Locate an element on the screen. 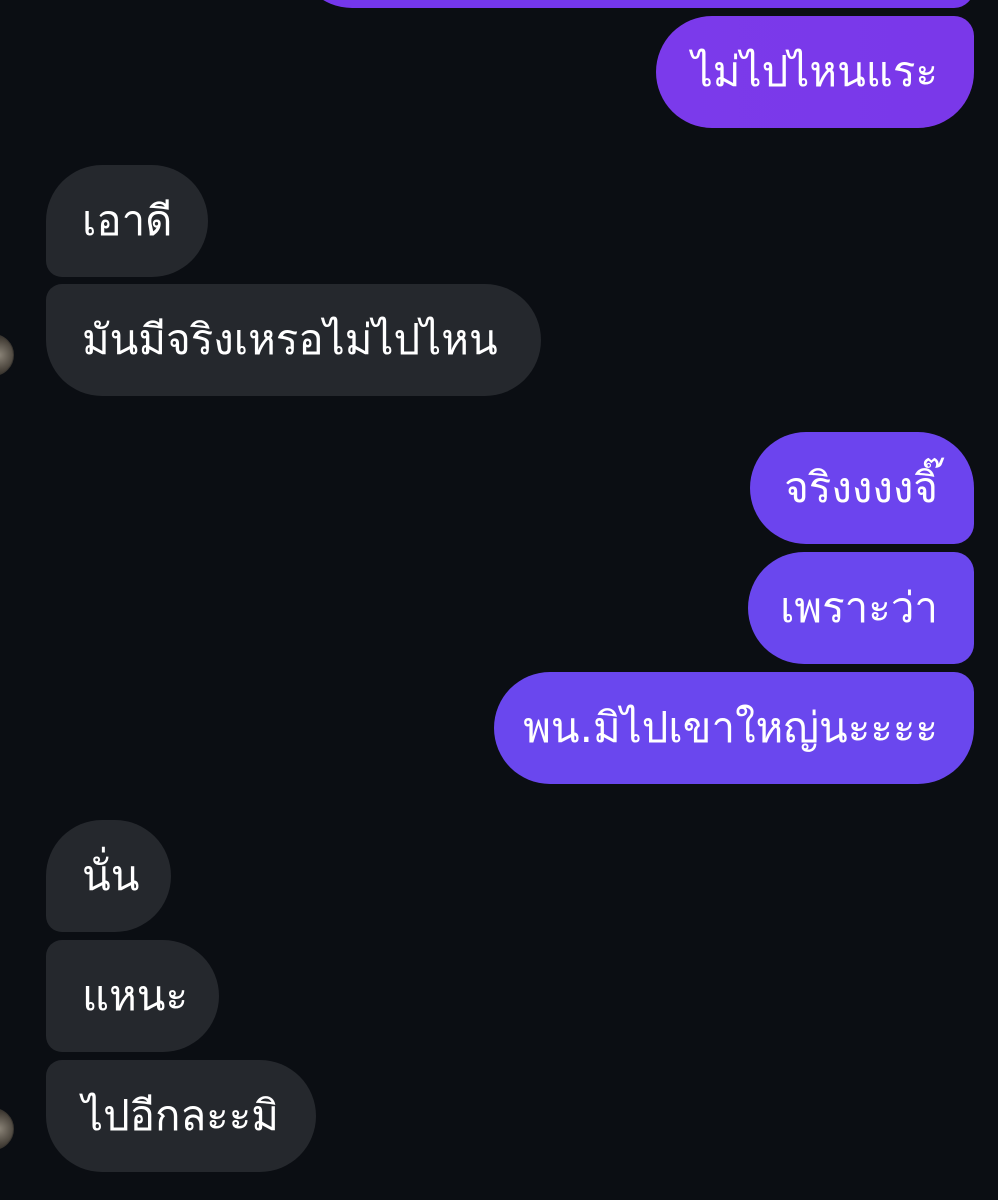  message-bubble-outgoing: เพราะว่า is located at coordinates (861, 608).